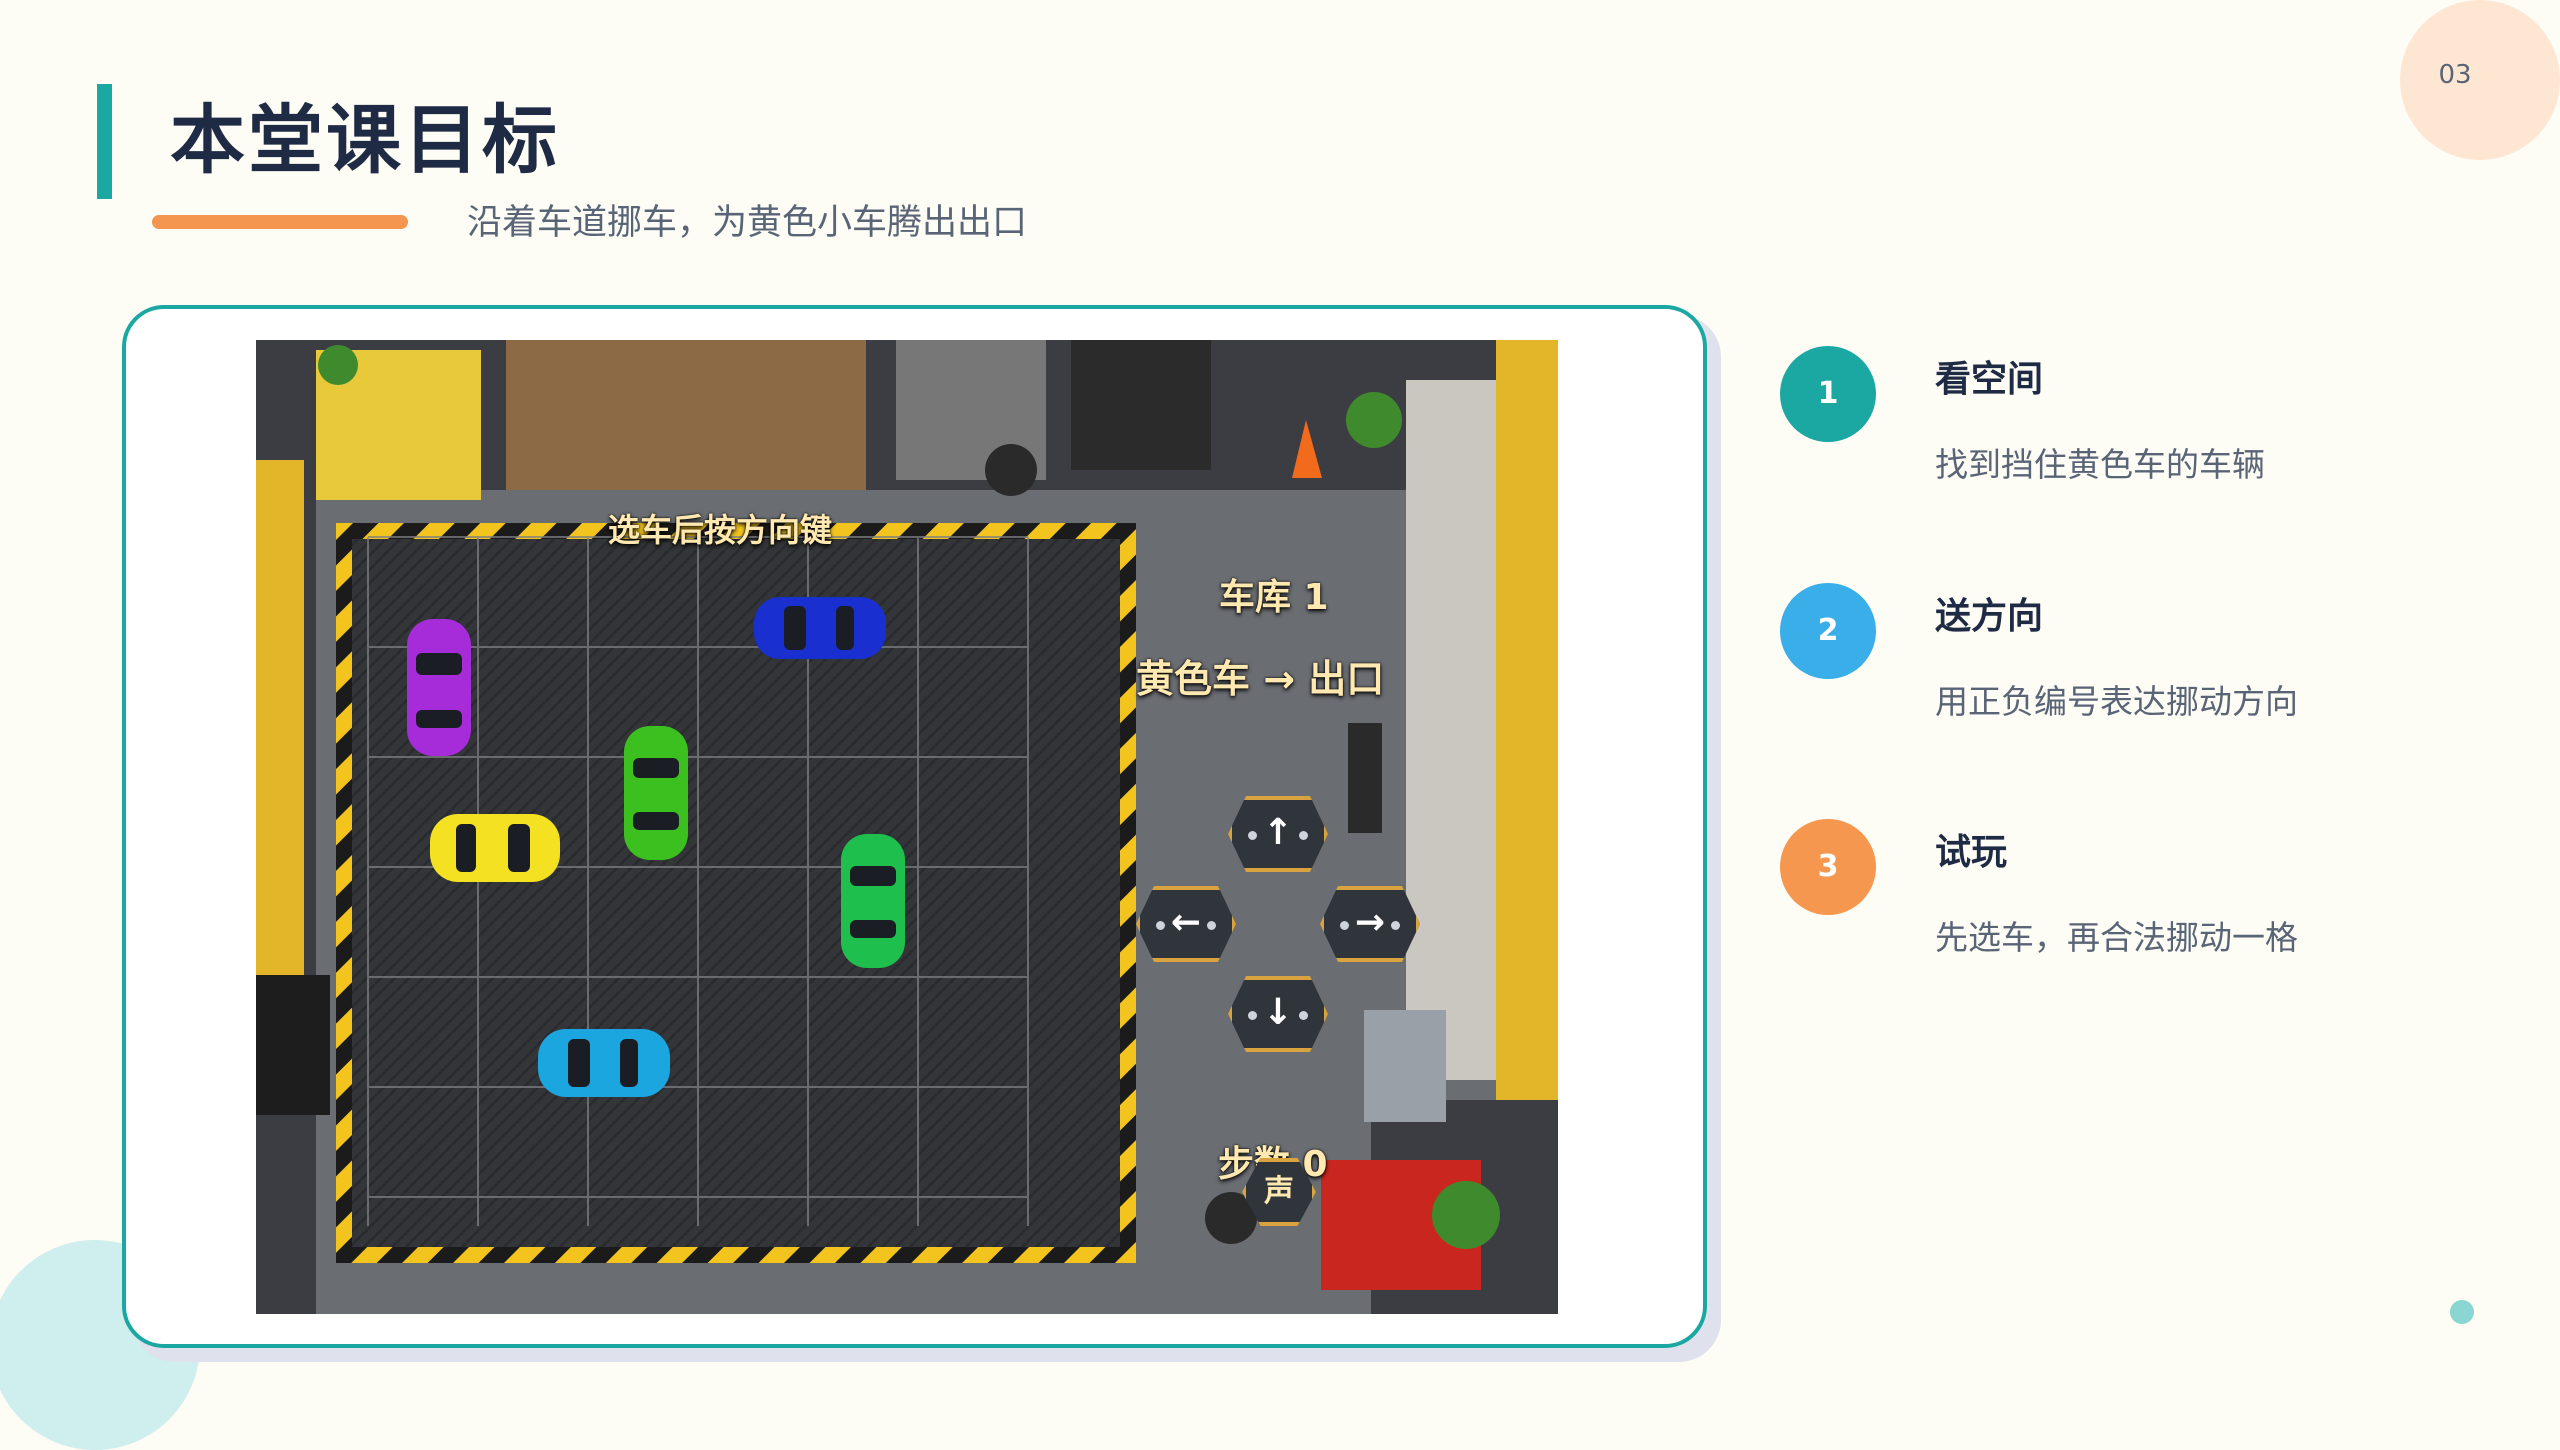 This screenshot has height=1450, width=2560. What do you see at coordinates (2116, 701) in the screenshot?
I see `step-2-desc: 用正负编号表达挪动方向` at bounding box center [2116, 701].